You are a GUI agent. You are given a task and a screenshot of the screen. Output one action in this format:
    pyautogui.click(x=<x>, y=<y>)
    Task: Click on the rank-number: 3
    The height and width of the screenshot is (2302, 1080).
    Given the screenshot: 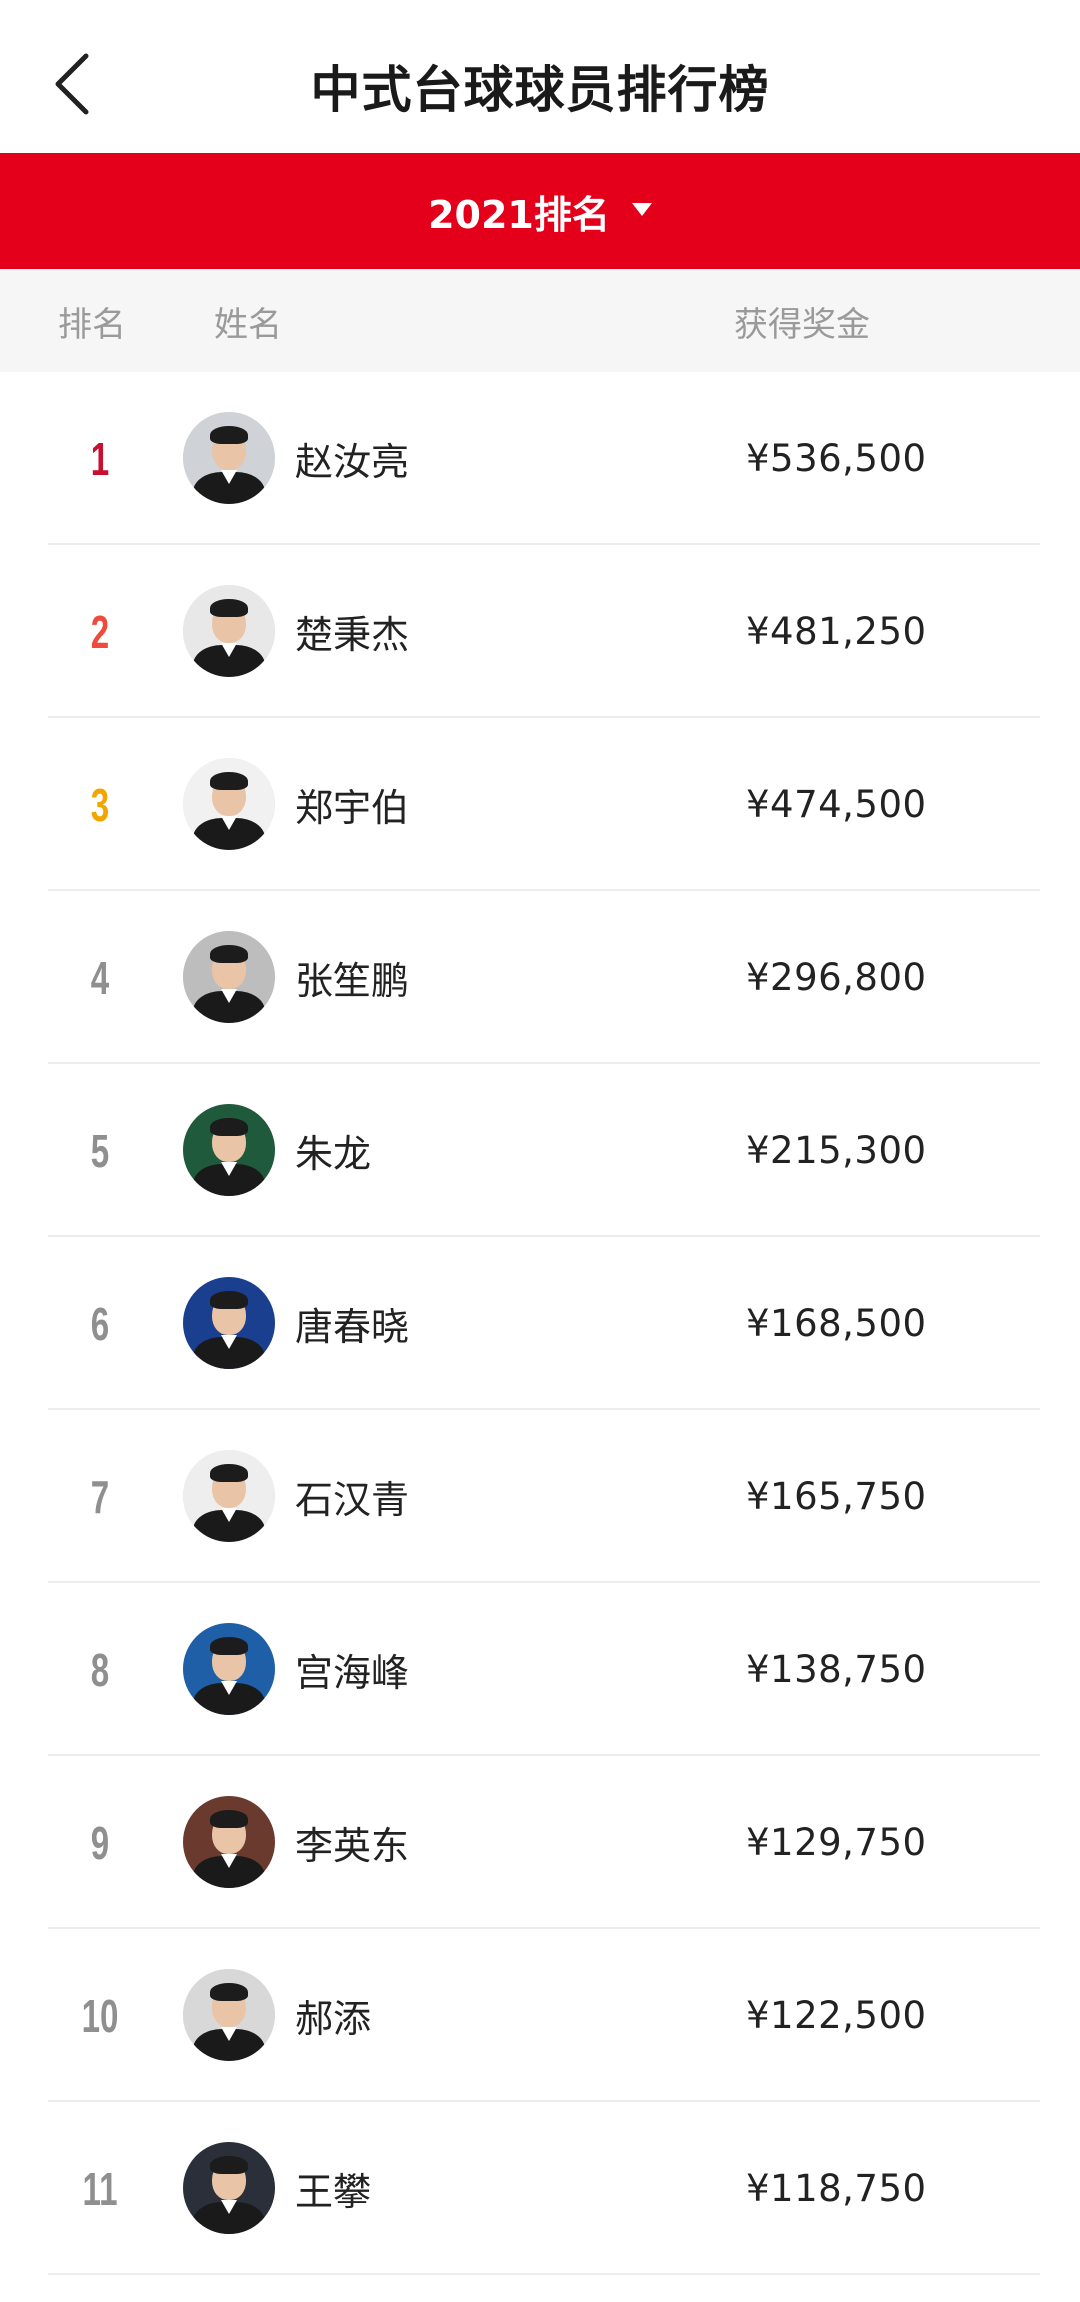 What is the action you would take?
    pyautogui.click(x=100, y=804)
    